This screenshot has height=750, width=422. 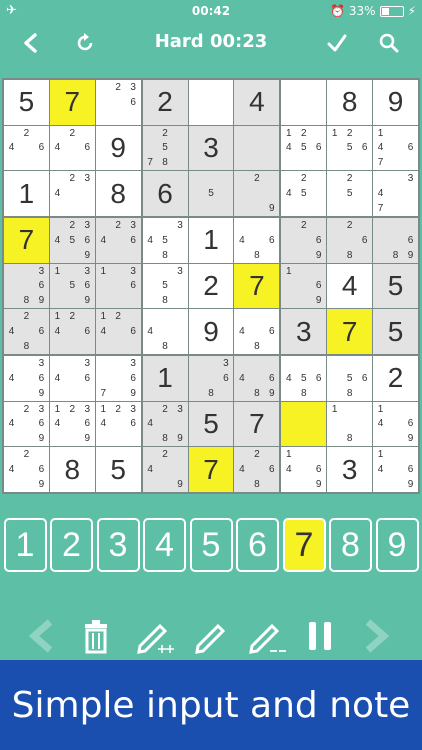 I want to click on sudoku-cell: 29, so click(x=257, y=193).